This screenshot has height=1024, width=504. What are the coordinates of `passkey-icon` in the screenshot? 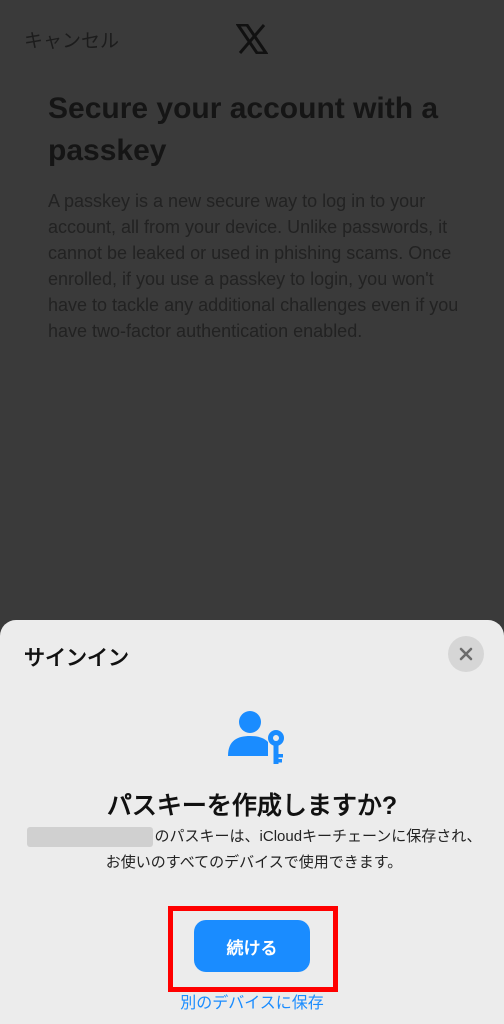 It's located at (256, 737).